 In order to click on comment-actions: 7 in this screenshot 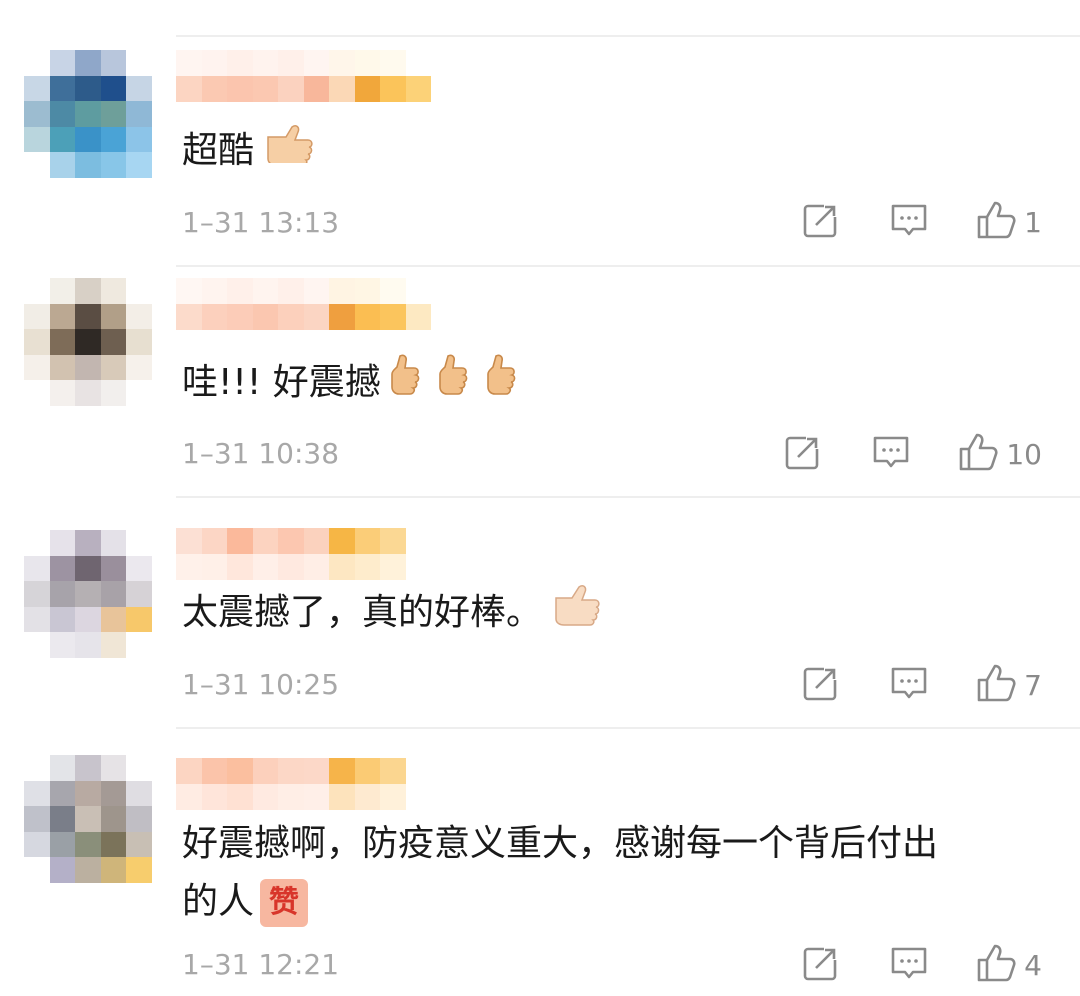, I will do `click(922, 685)`.